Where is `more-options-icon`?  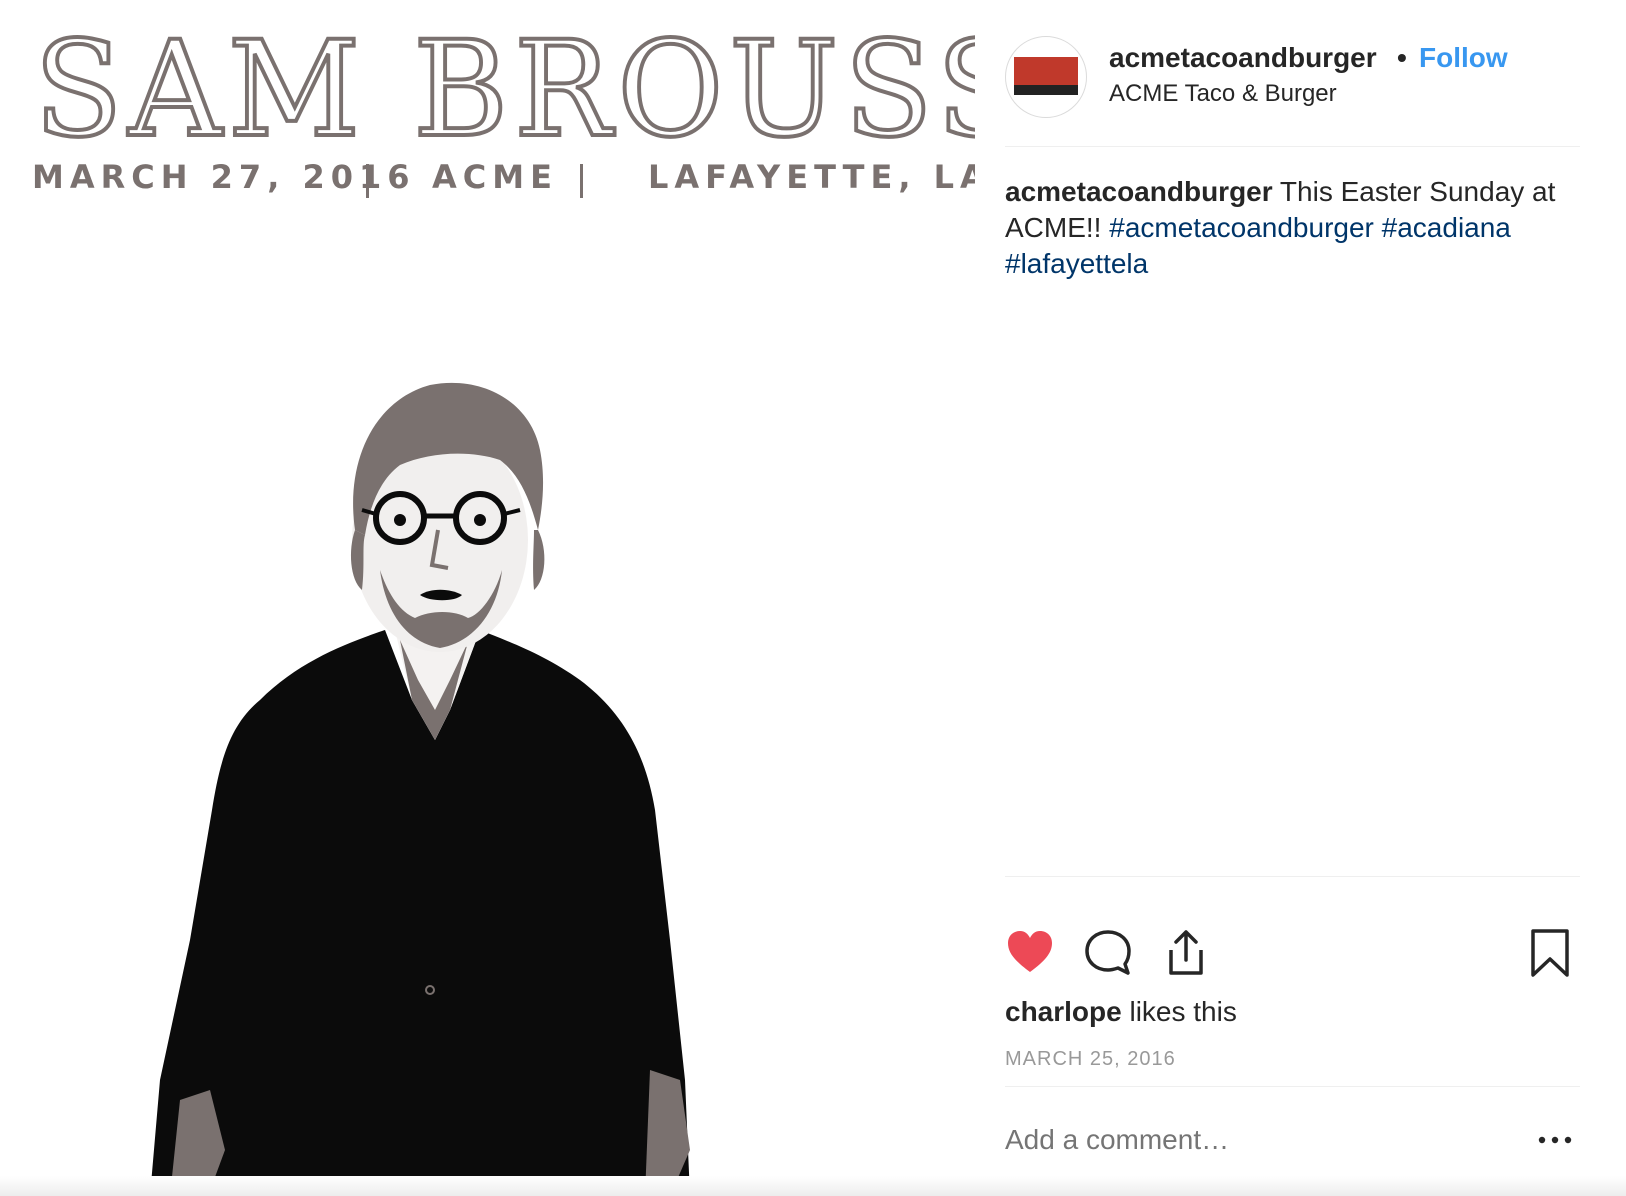 more-options-icon is located at coordinates (1555, 1140).